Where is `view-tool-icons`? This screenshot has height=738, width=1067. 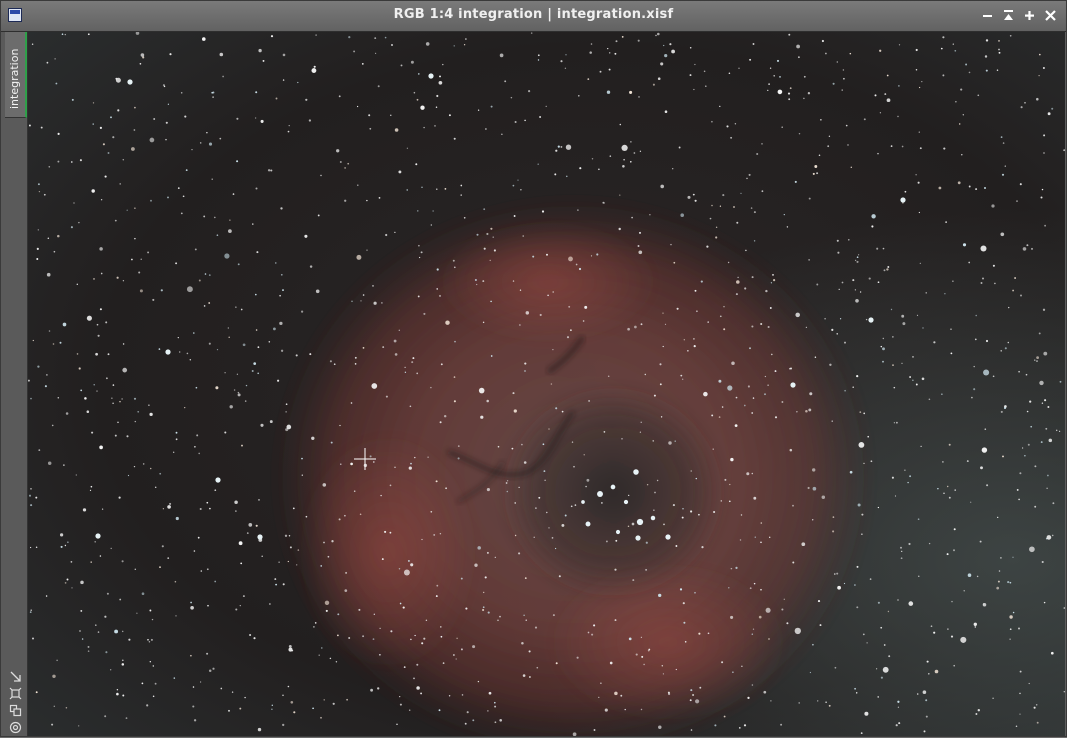
view-tool-icons is located at coordinates (15, 701).